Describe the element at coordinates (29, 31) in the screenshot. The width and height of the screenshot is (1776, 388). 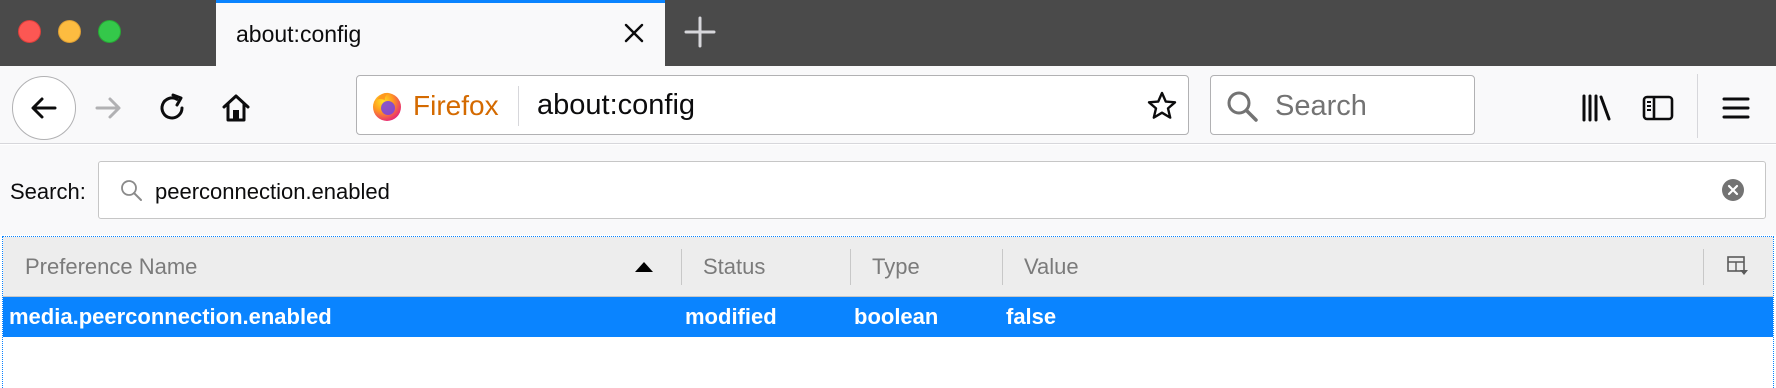
I see `window-close-button` at that location.